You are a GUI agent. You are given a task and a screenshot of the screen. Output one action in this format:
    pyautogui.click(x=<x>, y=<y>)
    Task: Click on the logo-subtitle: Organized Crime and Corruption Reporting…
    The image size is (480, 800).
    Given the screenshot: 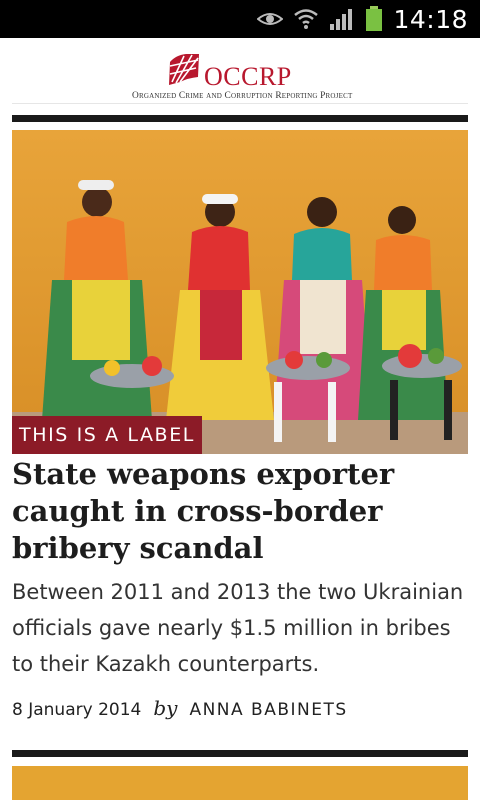 What is the action you would take?
    pyautogui.click(x=242, y=96)
    